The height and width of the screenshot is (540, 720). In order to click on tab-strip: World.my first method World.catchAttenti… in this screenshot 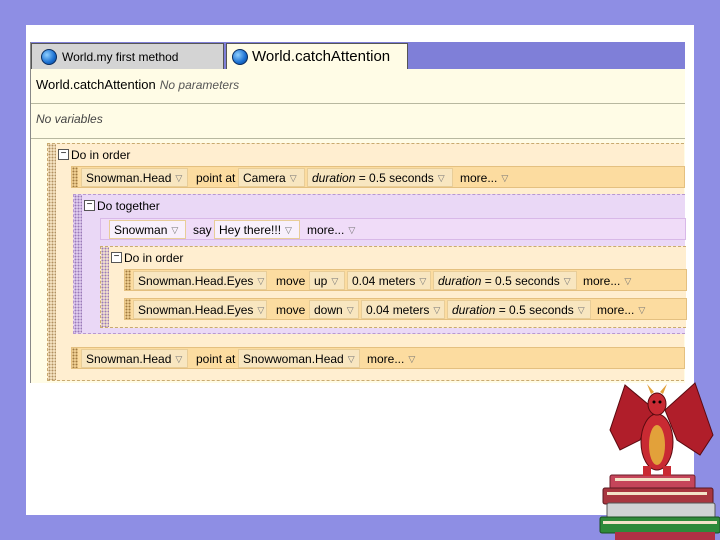, I will do `click(358, 55)`.